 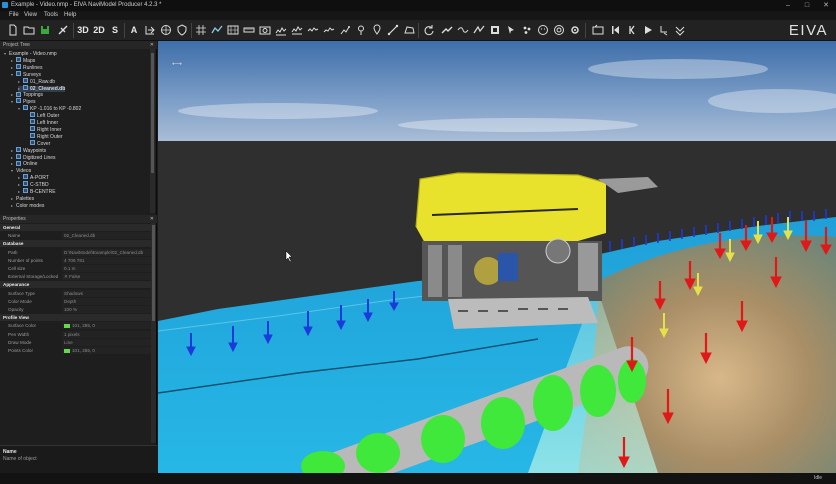 What do you see at coordinates (107, 252) in the screenshot?
I see `property-value: D:\NaviModel\Example\02_Cleaned.db` at bounding box center [107, 252].